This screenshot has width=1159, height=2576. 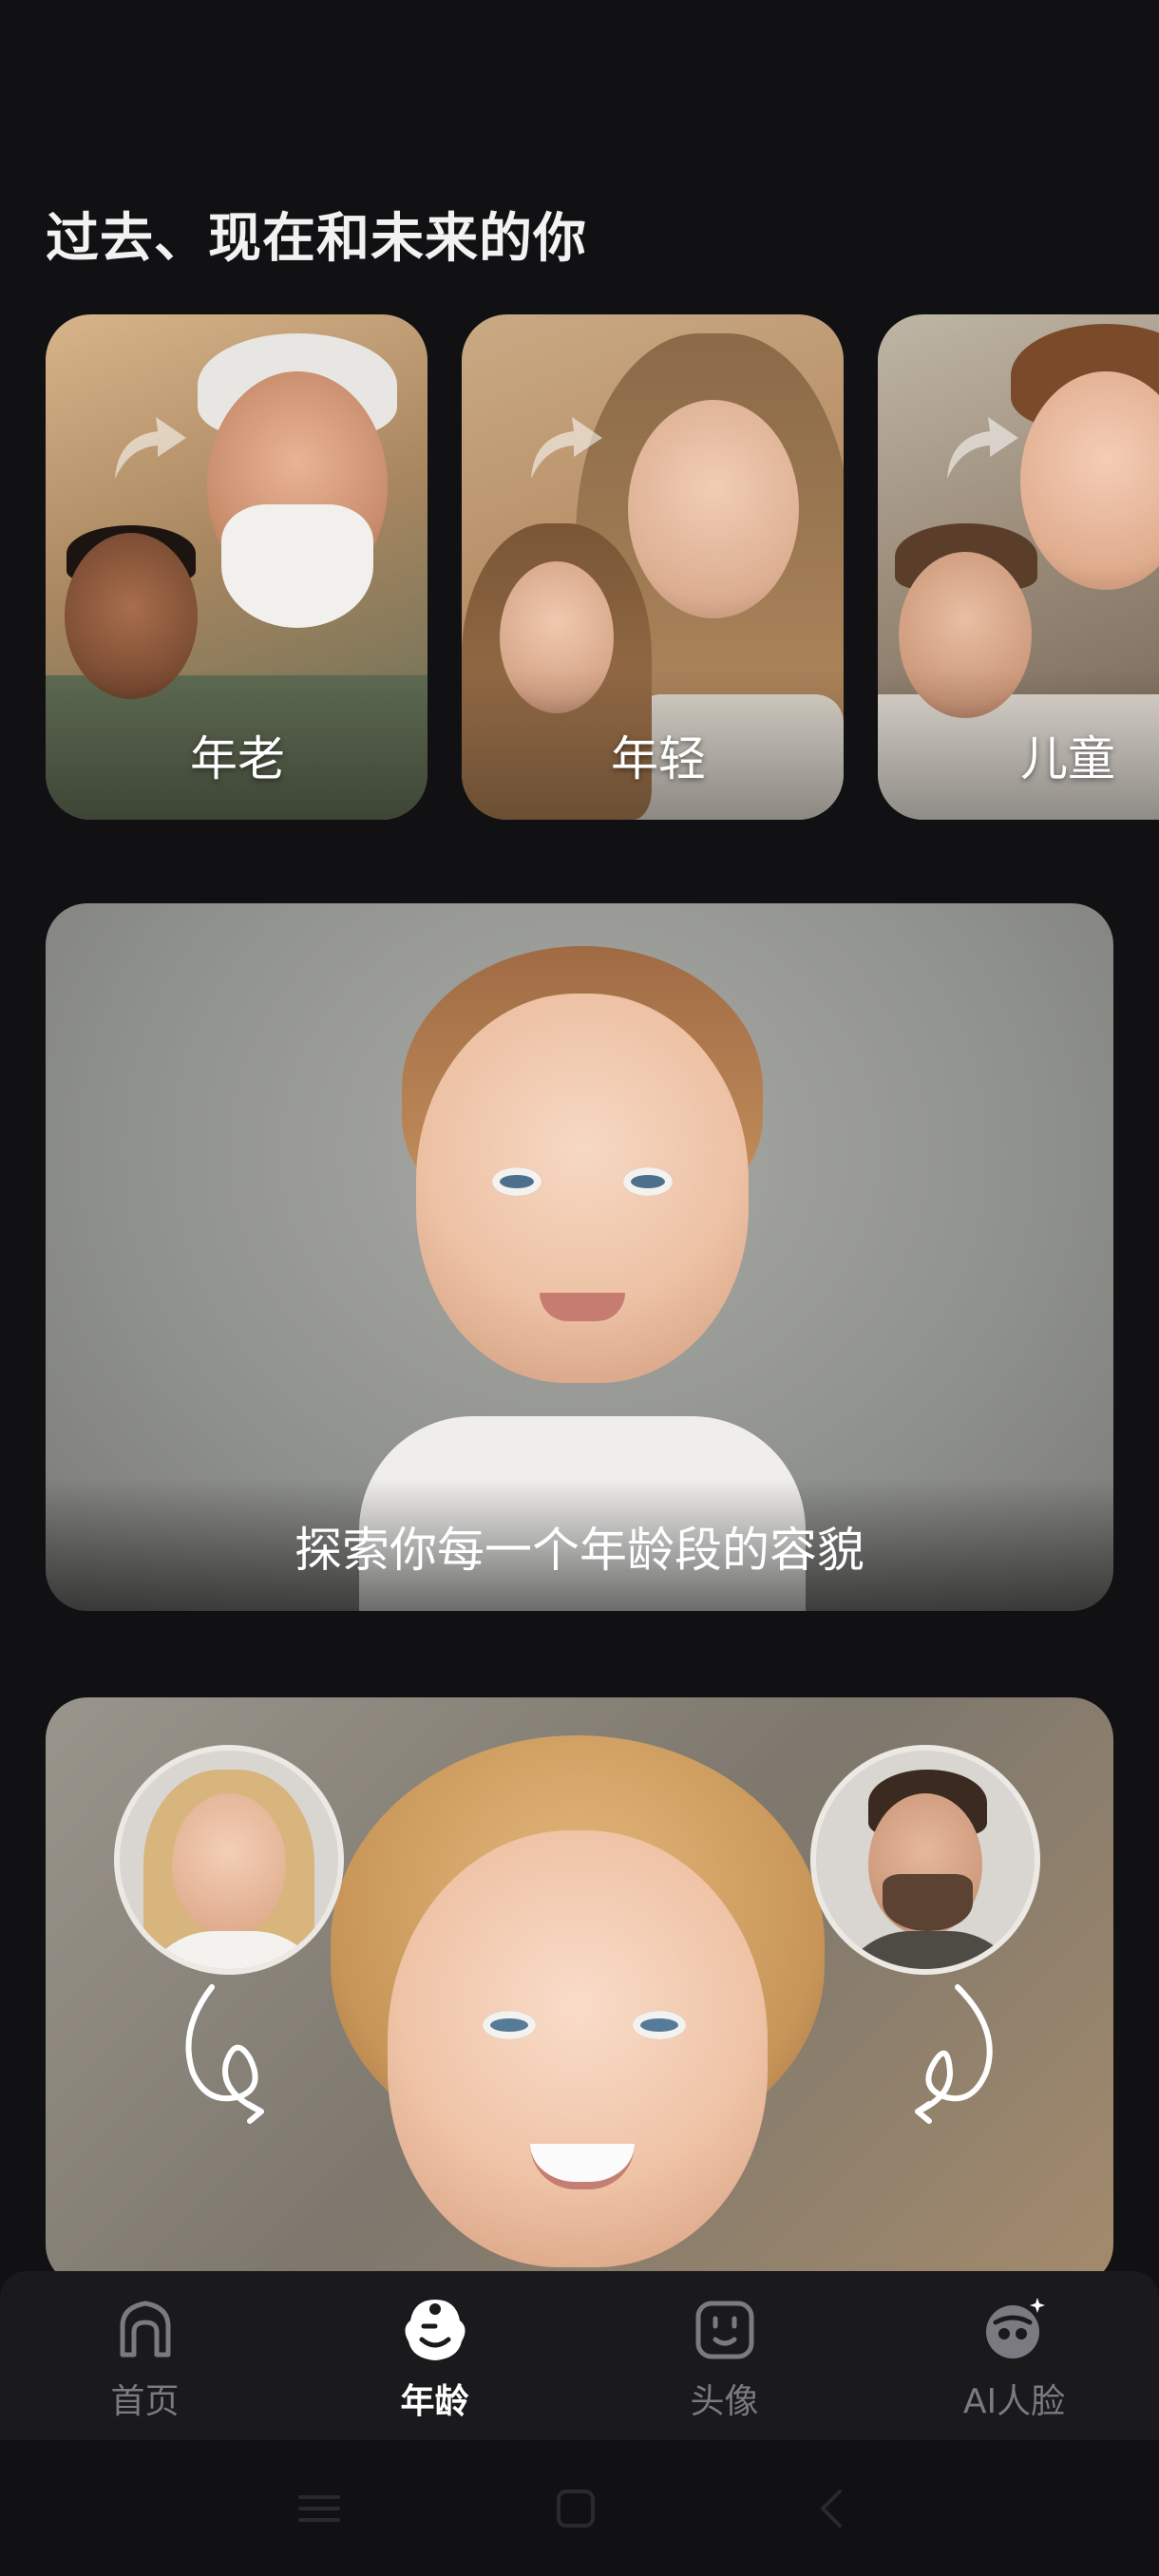 What do you see at coordinates (575, 2508) in the screenshot?
I see `home-square-icon` at bounding box center [575, 2508].